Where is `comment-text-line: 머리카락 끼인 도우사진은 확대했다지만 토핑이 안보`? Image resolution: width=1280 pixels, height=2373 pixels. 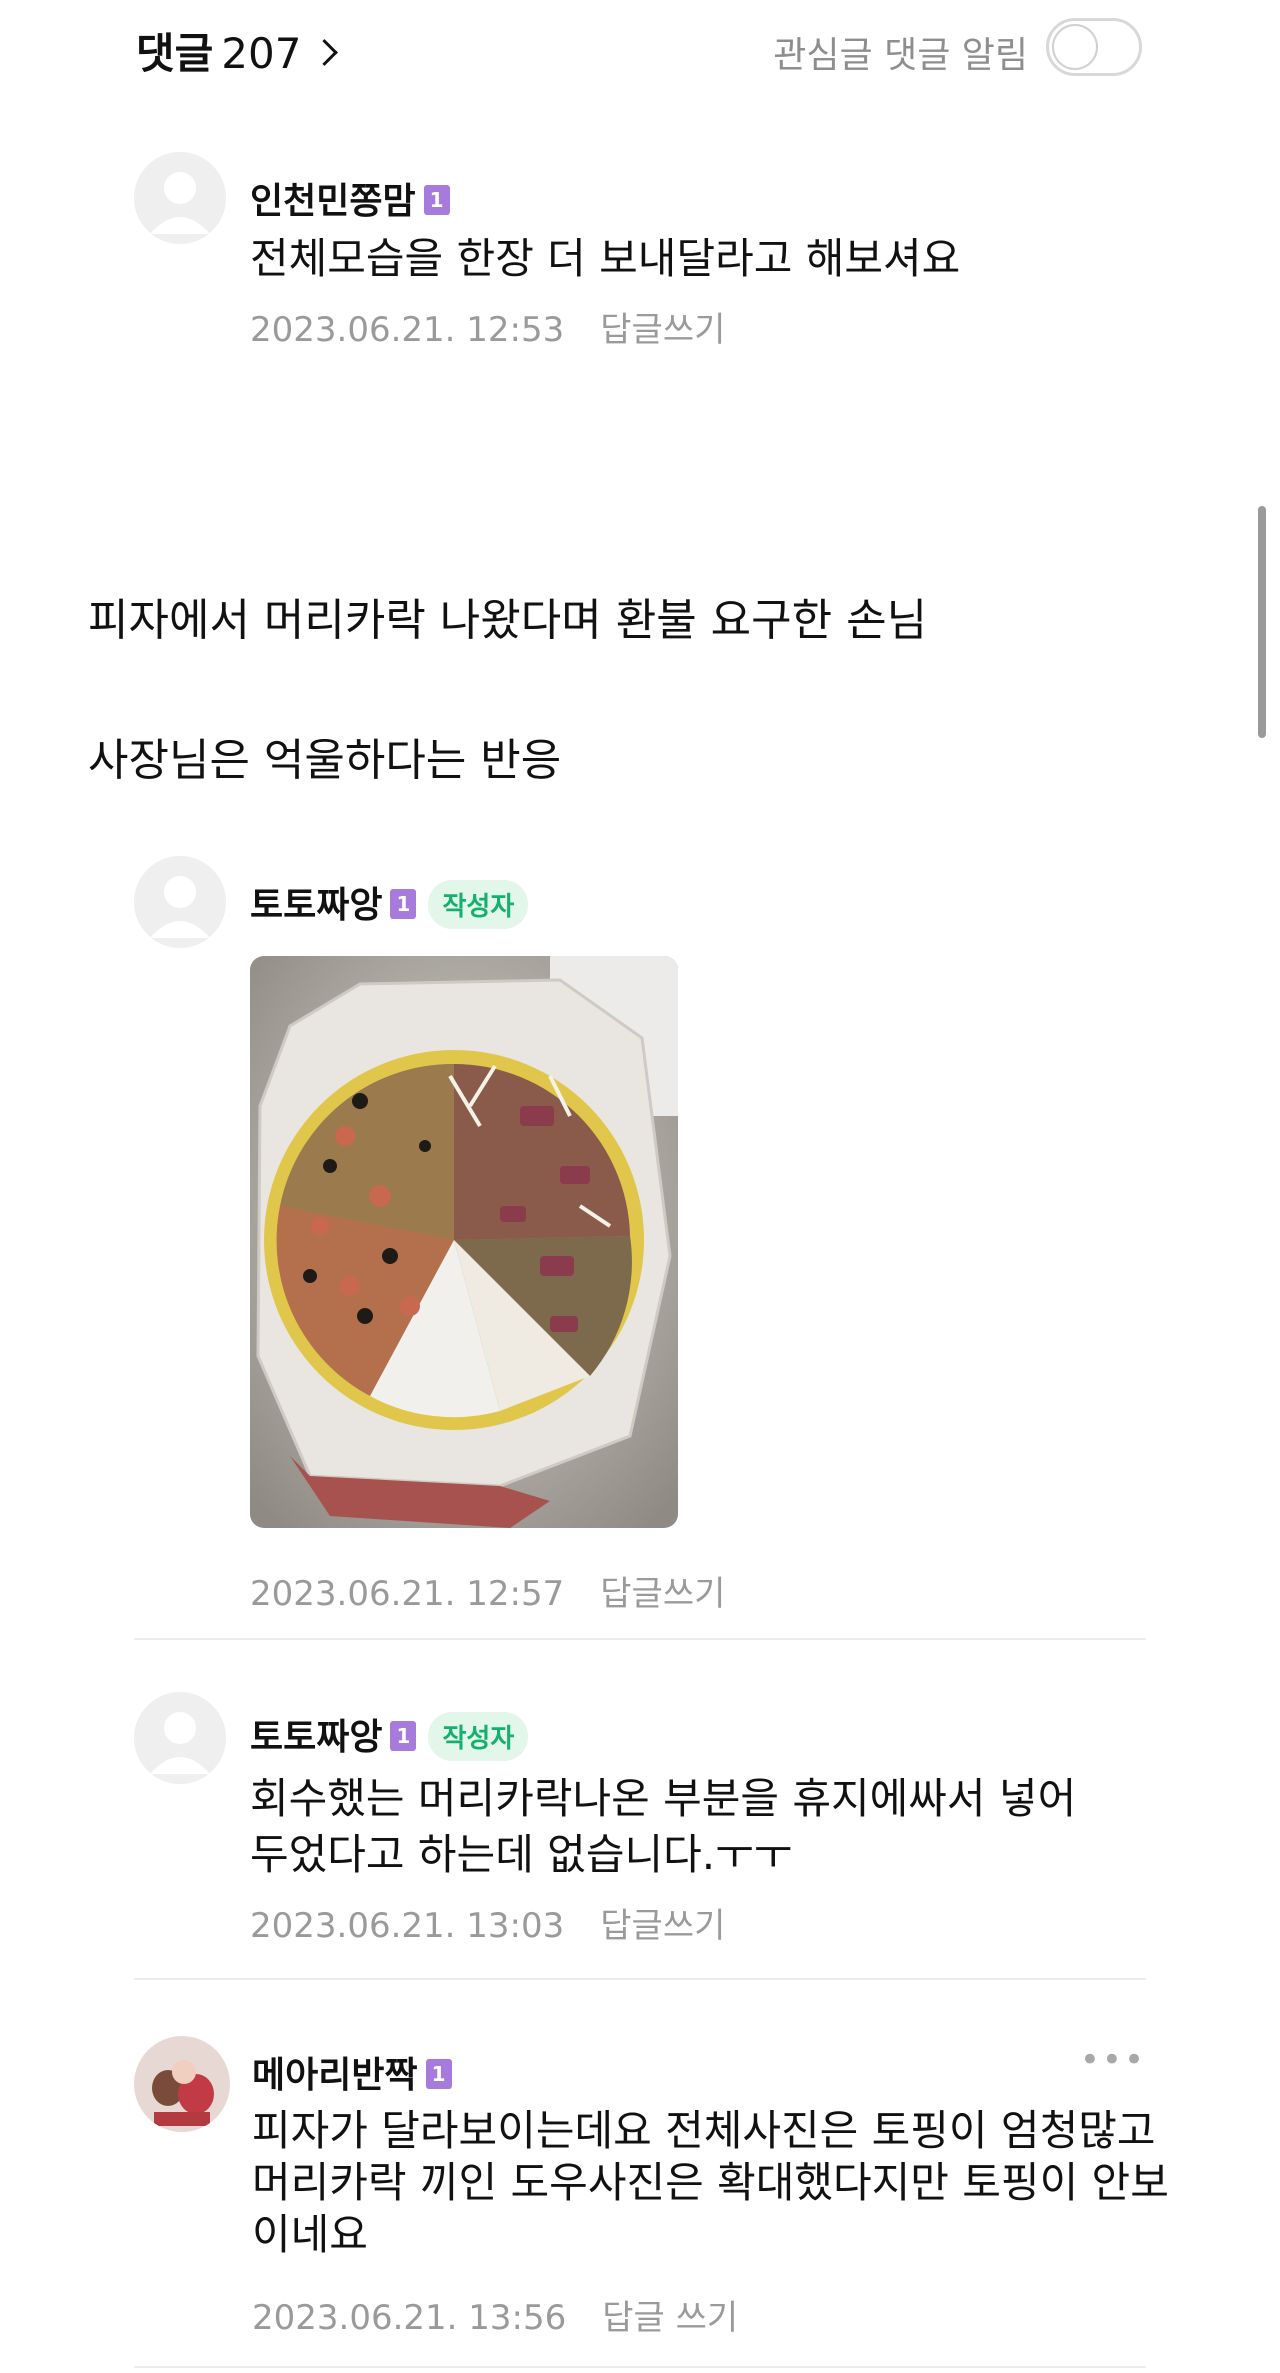
comment-text-line: 머리카락 끼인 도우사진은 확대했다지만 토핑이 안보 is located at coordinates (710, 2182).